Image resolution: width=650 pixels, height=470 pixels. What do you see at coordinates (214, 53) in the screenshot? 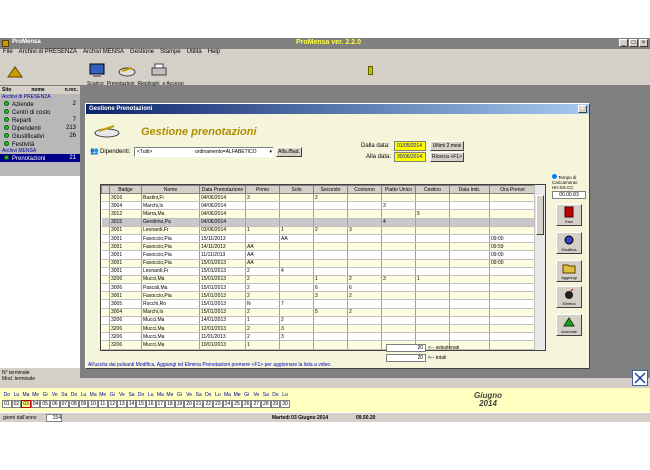
I see `menu-help: Help` at bounding box center [214, 53].